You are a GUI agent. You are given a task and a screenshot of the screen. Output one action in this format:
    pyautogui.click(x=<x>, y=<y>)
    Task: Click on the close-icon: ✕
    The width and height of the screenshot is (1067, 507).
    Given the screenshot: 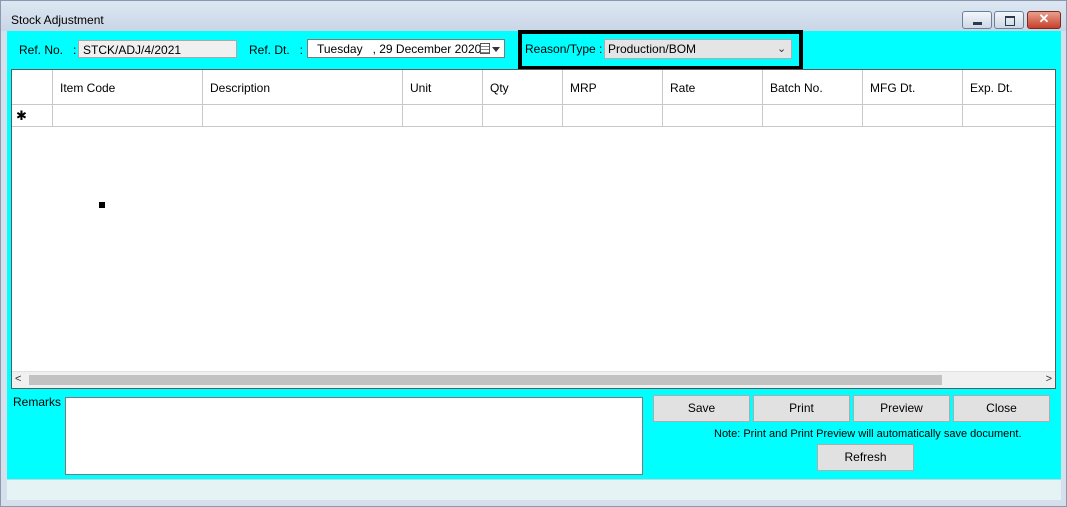 What is the action you would take?
    pyautogui.click(x=1044, y=18)
    